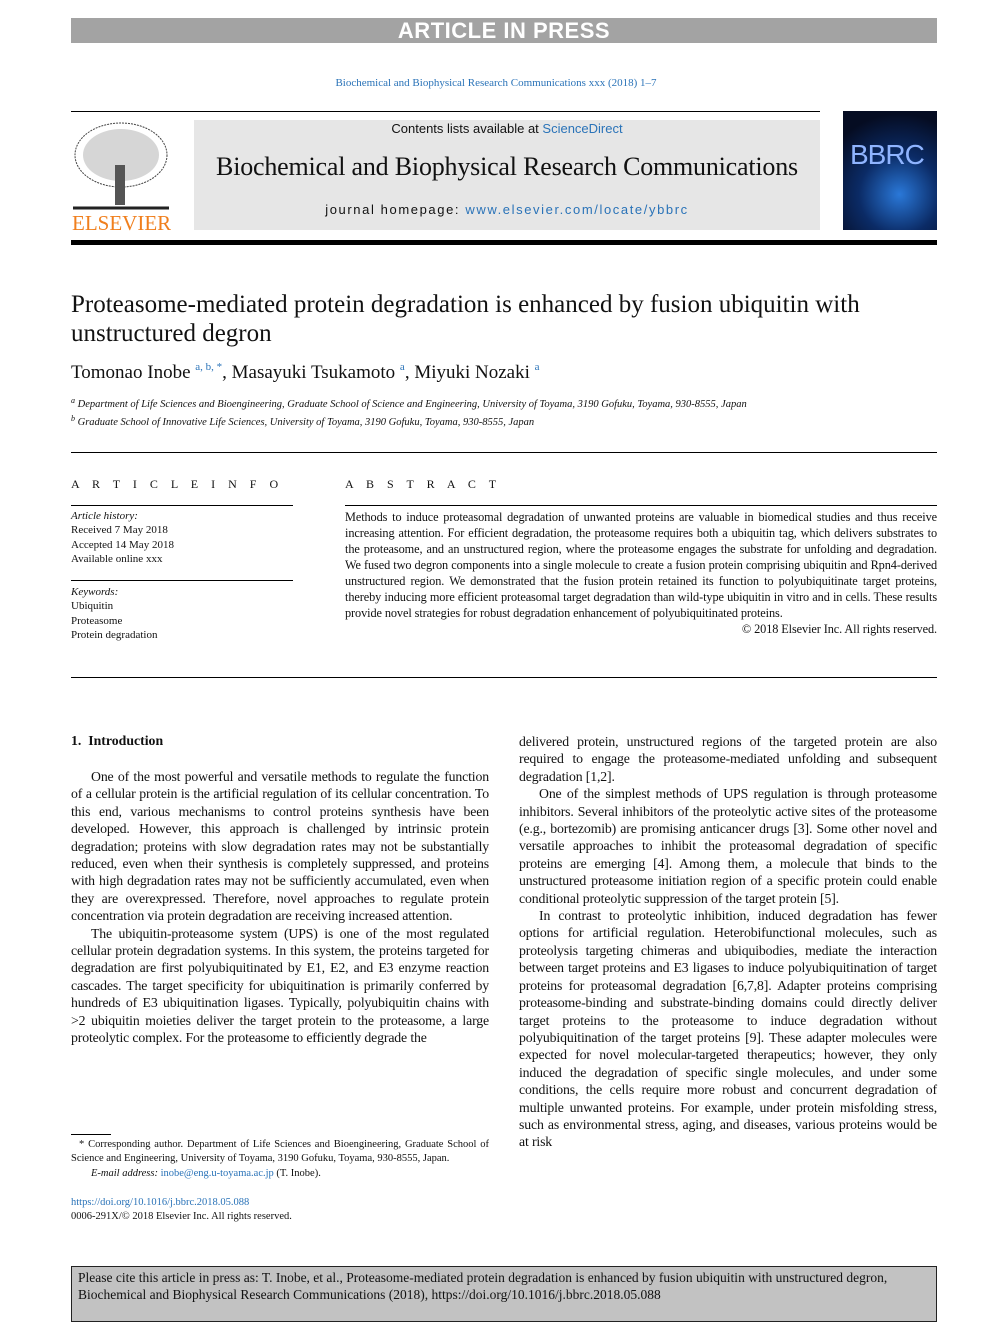 This screenshot has height=1323, width=992. I want to click on history-label: Article history:, so click(104, 516).